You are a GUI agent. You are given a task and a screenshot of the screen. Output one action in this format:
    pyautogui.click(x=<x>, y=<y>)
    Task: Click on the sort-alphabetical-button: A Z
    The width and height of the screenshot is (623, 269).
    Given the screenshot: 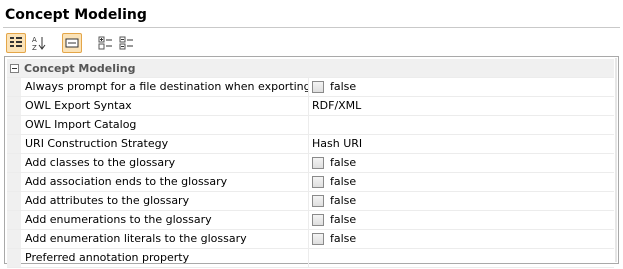 What is the action you would take?
    pyautogui.click(x=39, y=43)
    